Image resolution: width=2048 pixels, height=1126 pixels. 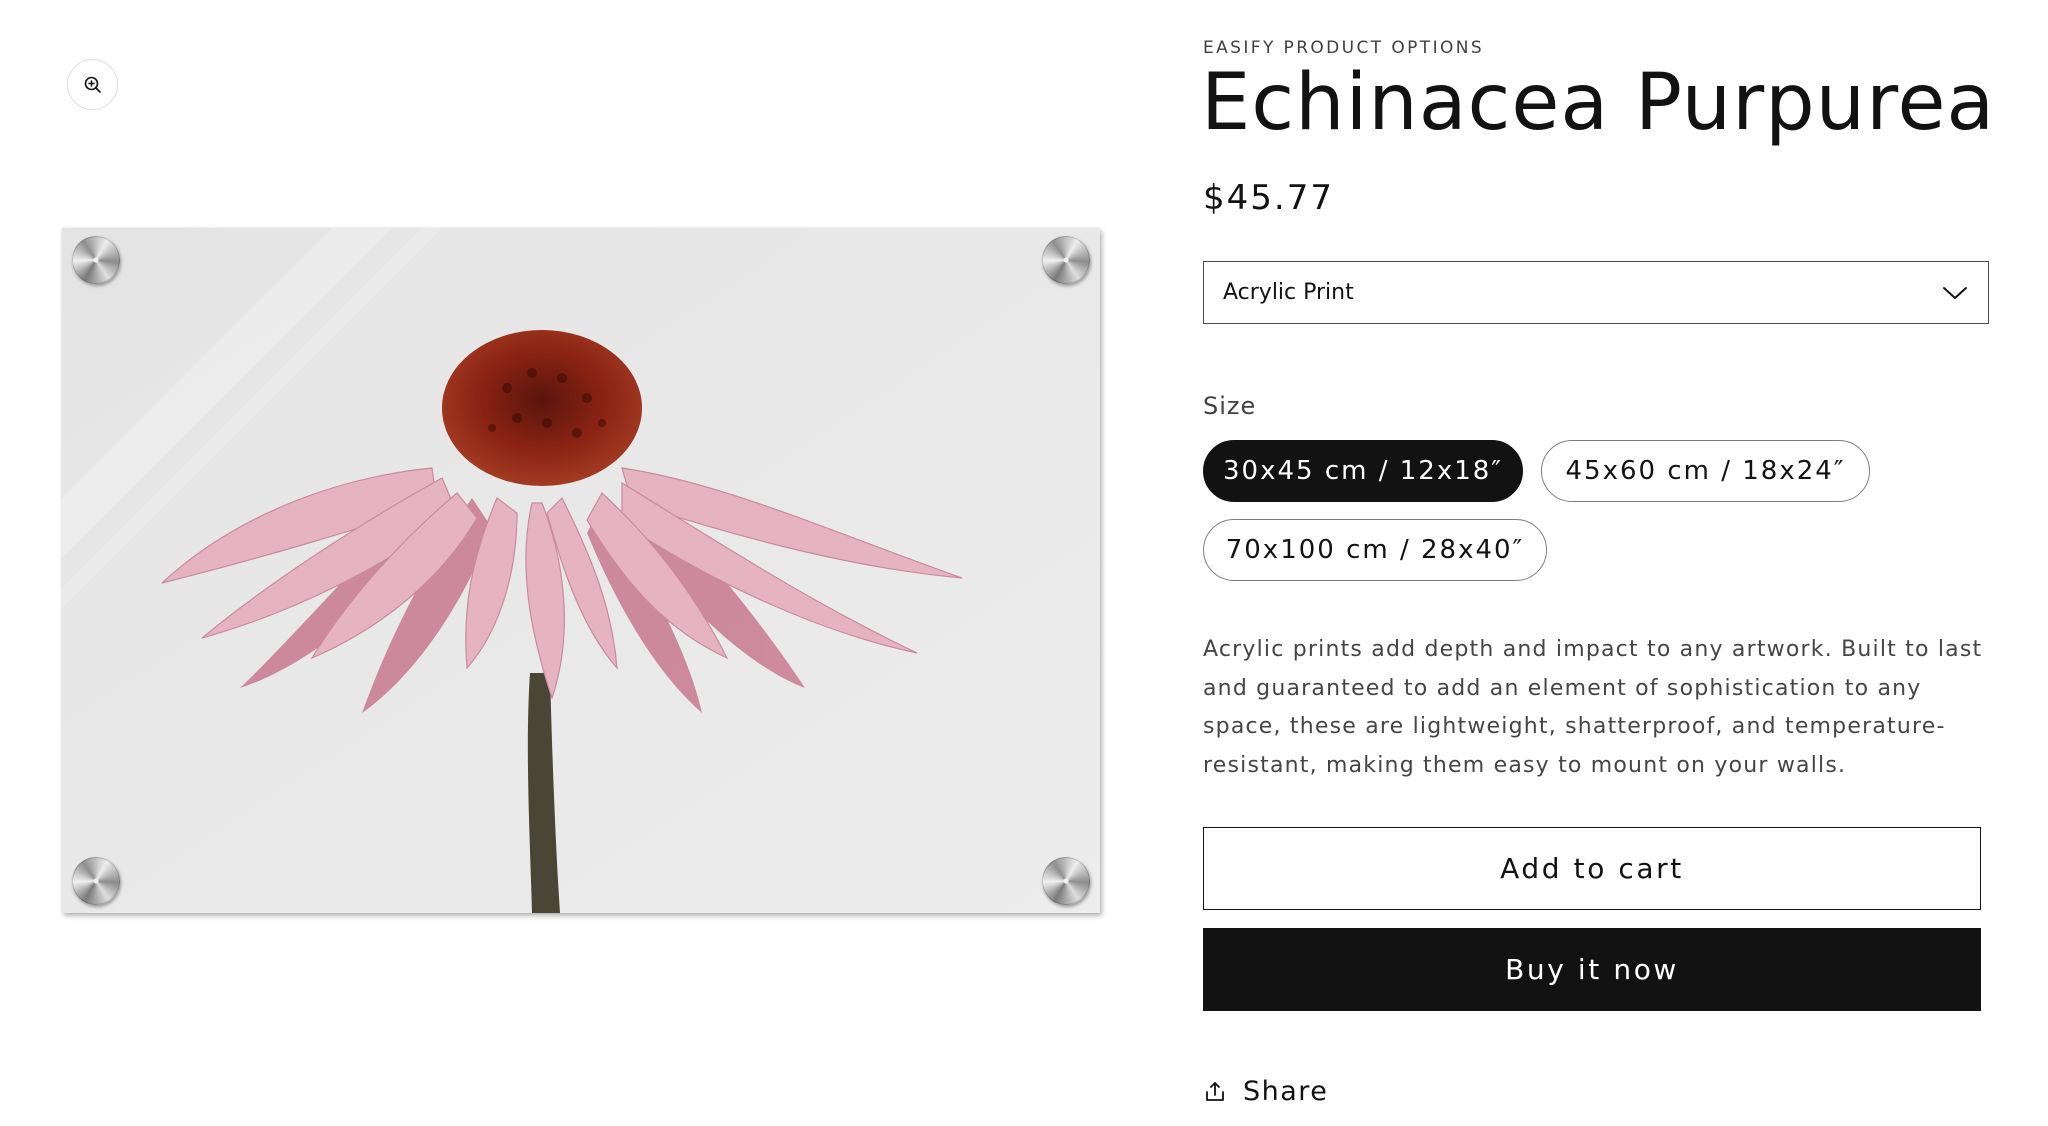 What do you see at coordinates (1288, 292) in the screenshot?
I see `material-select-value: Acrylic Print` at bounding box center [1288, 292].